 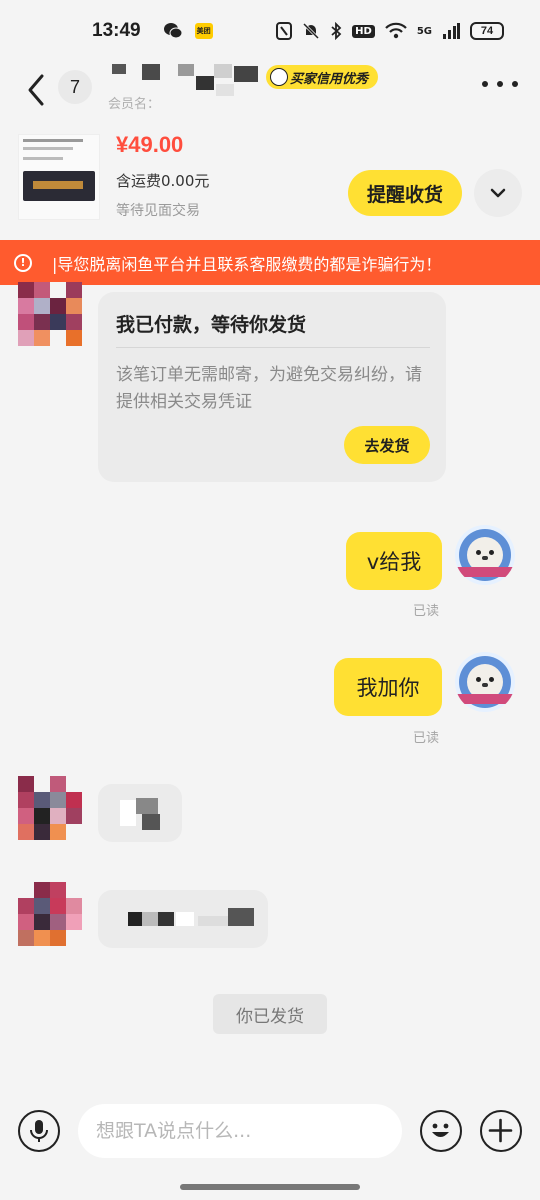 What do you see at coordinates (336, 31) in the screenshot?
I see `bluetooth-icon` at bounding box center [336, 31].